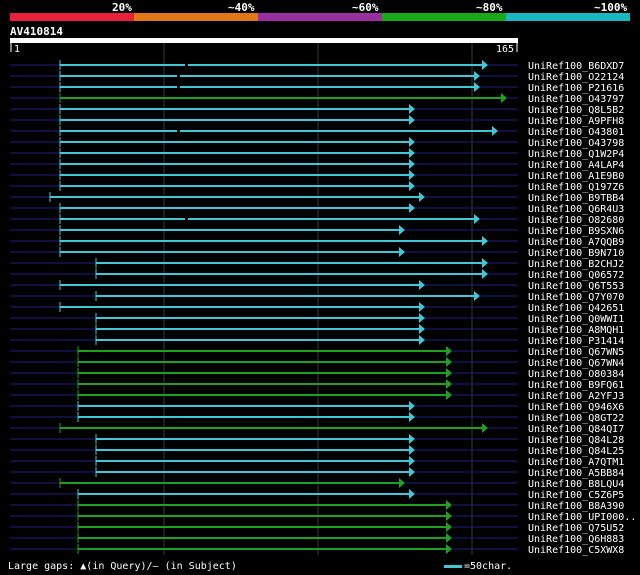  I want to click on hit-row: UniRef100_Q6R4U3, so click(317, 209).